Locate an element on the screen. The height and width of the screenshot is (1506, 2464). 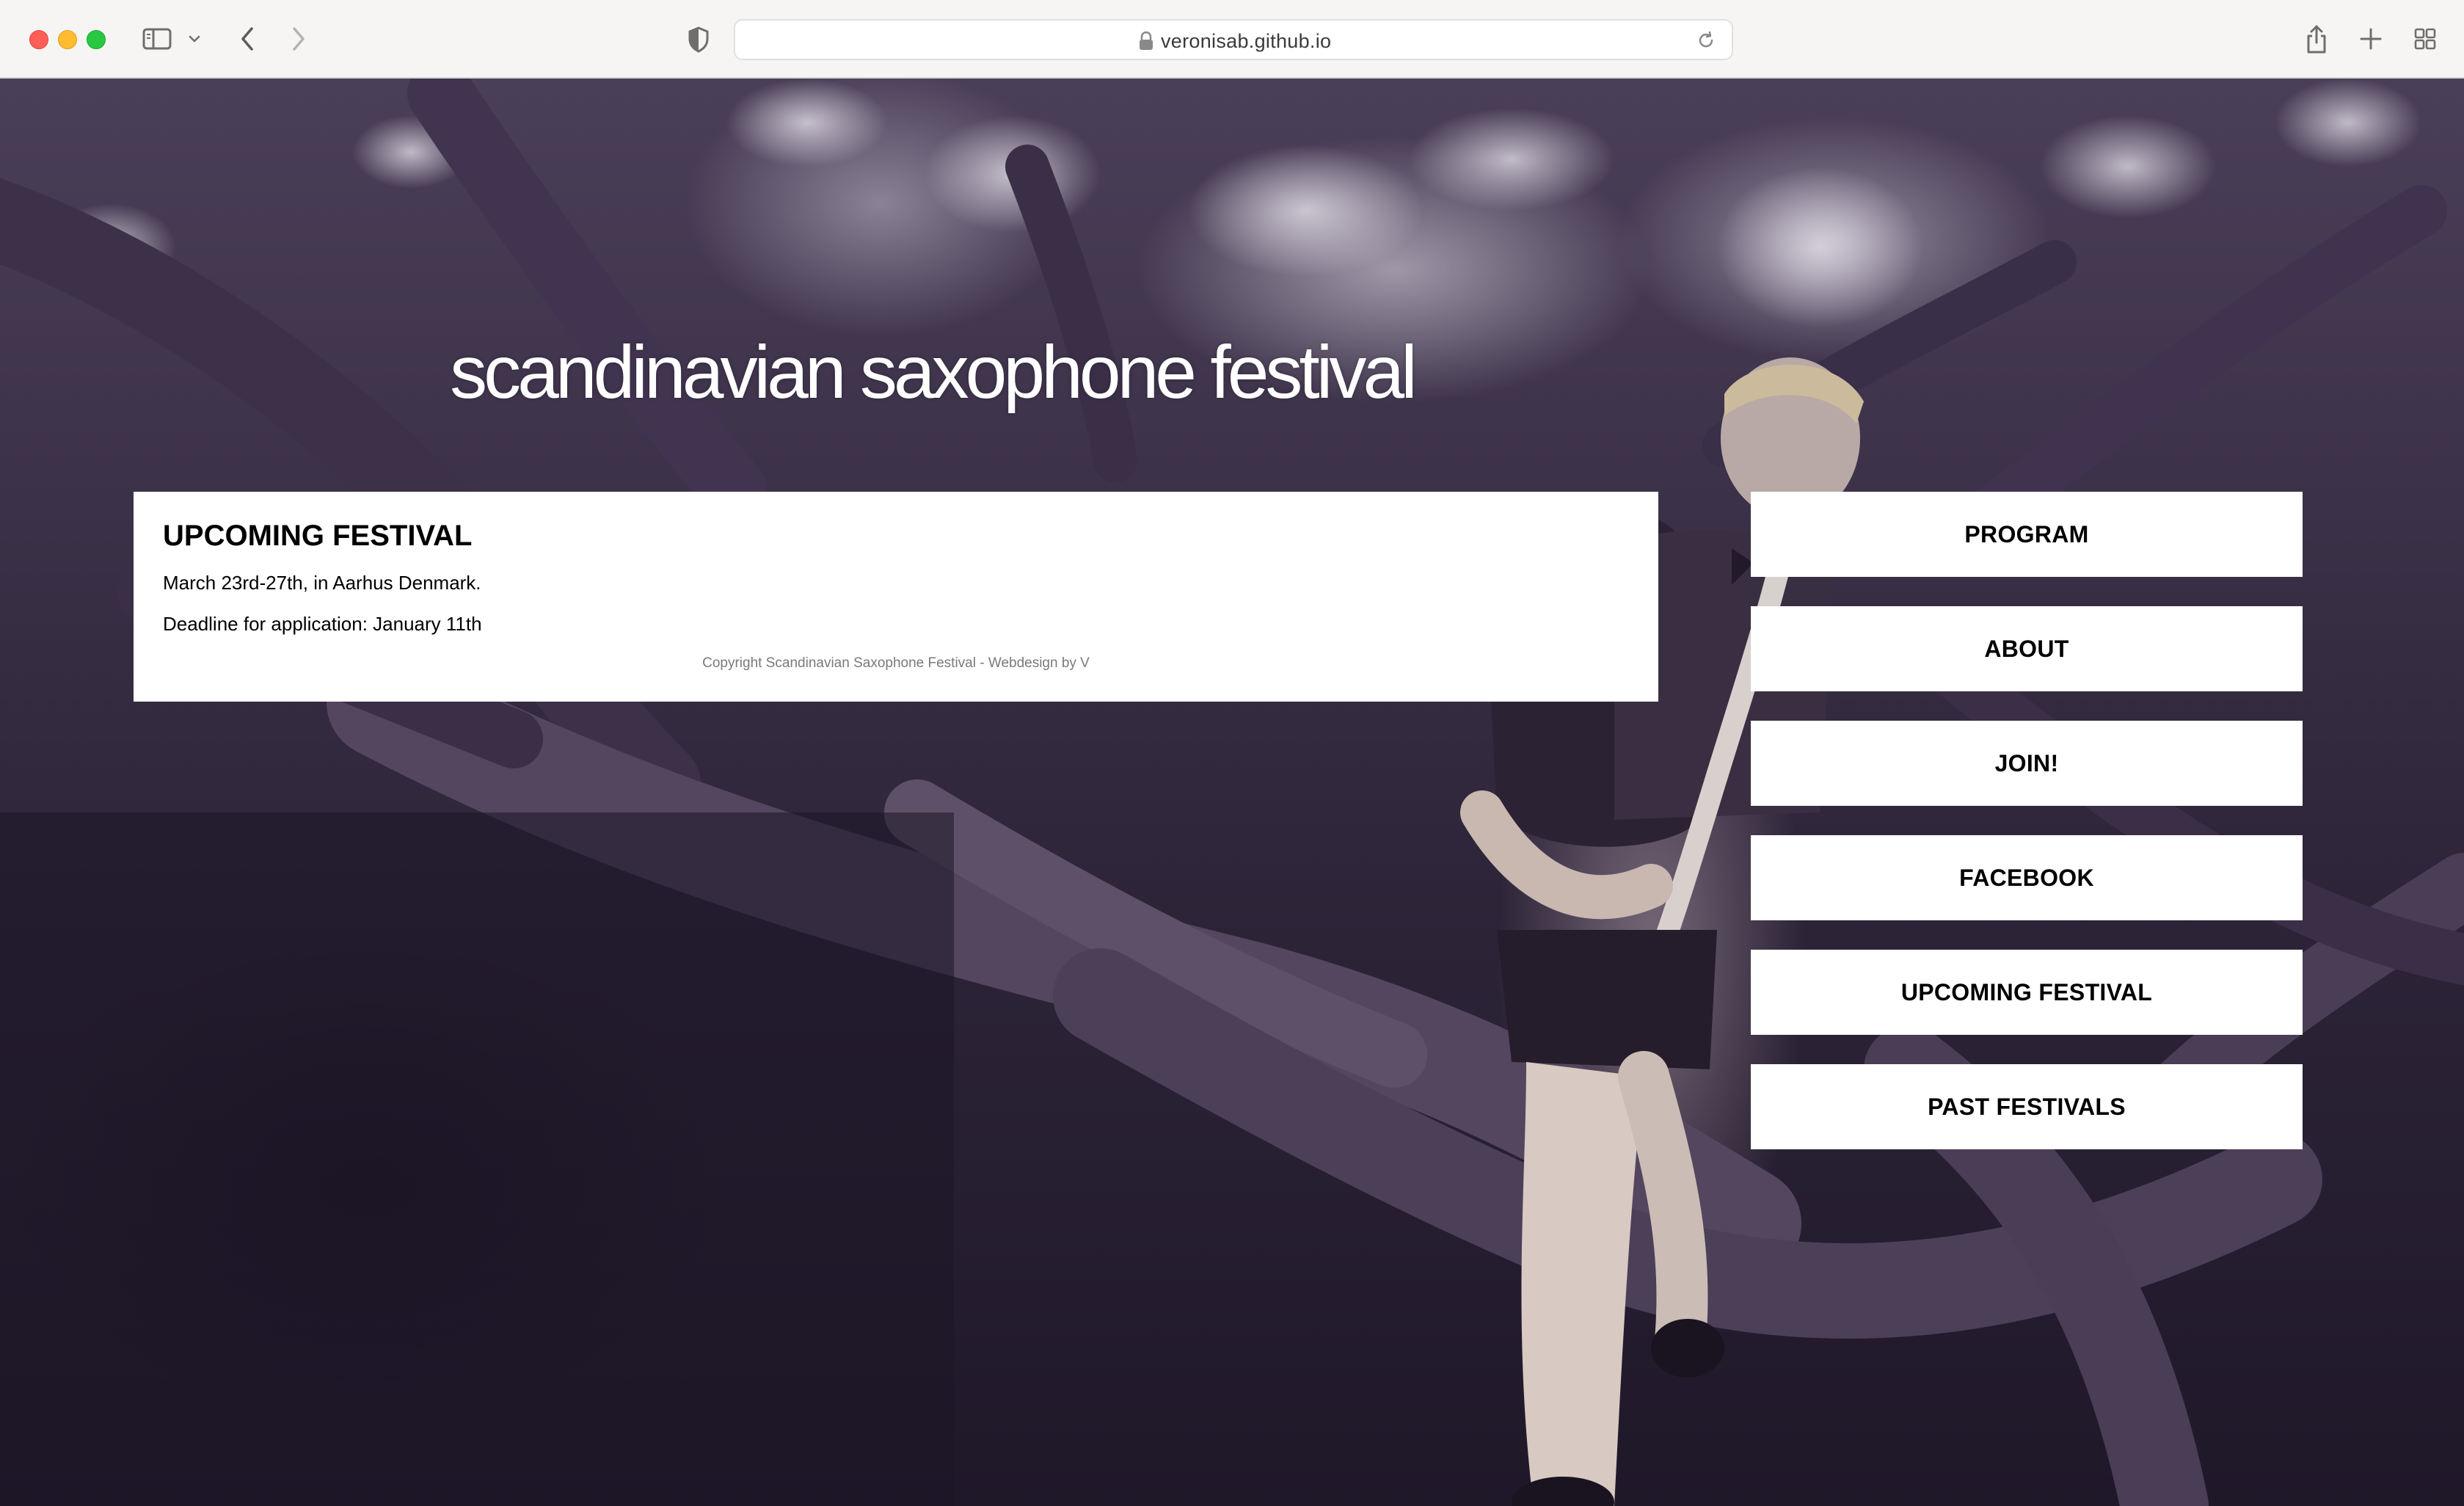
share-icon is located at coordinates (2316, 39).